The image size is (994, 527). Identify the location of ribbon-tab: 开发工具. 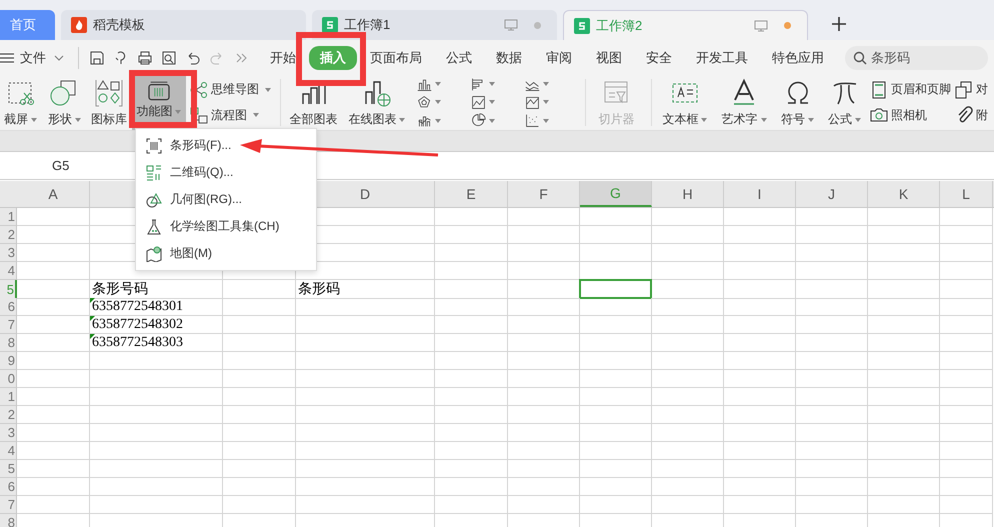
(722, 58).